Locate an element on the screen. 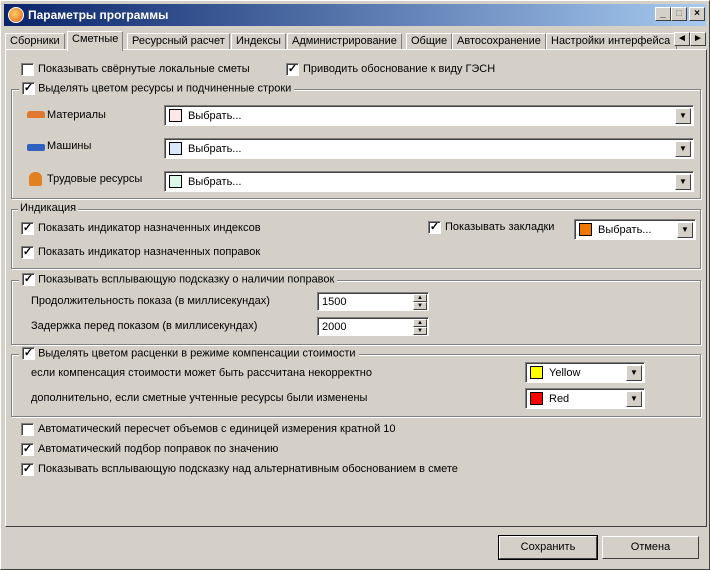  maximize-button: □ is located at coordinates (679, 14).